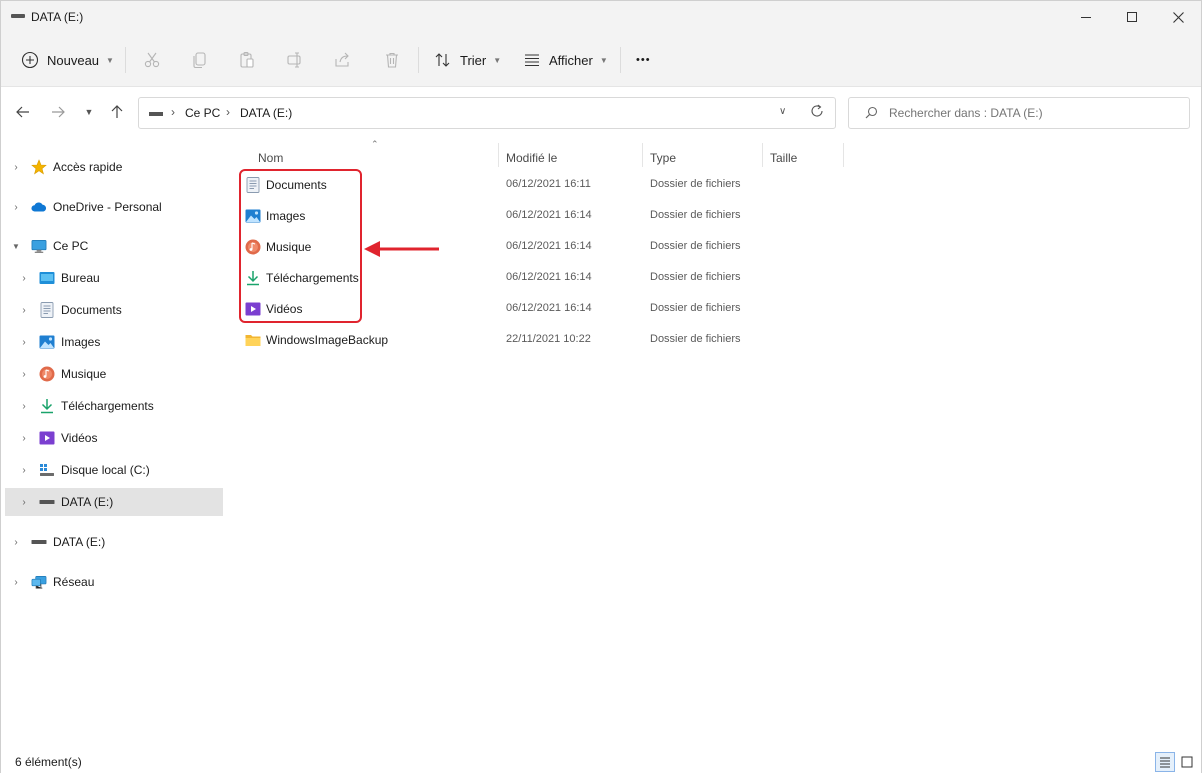  What do you see at coordinates (487, 113) in the screenshot?
I see `address-bar: › Ce PC › DATA (E:) ∨` at bounding box center [487, 113].